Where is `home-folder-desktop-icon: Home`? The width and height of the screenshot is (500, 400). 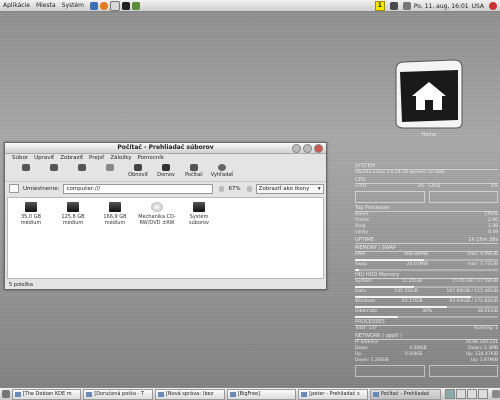 home-folder-desktop-icon: Home is located at coordinates (429, 95).